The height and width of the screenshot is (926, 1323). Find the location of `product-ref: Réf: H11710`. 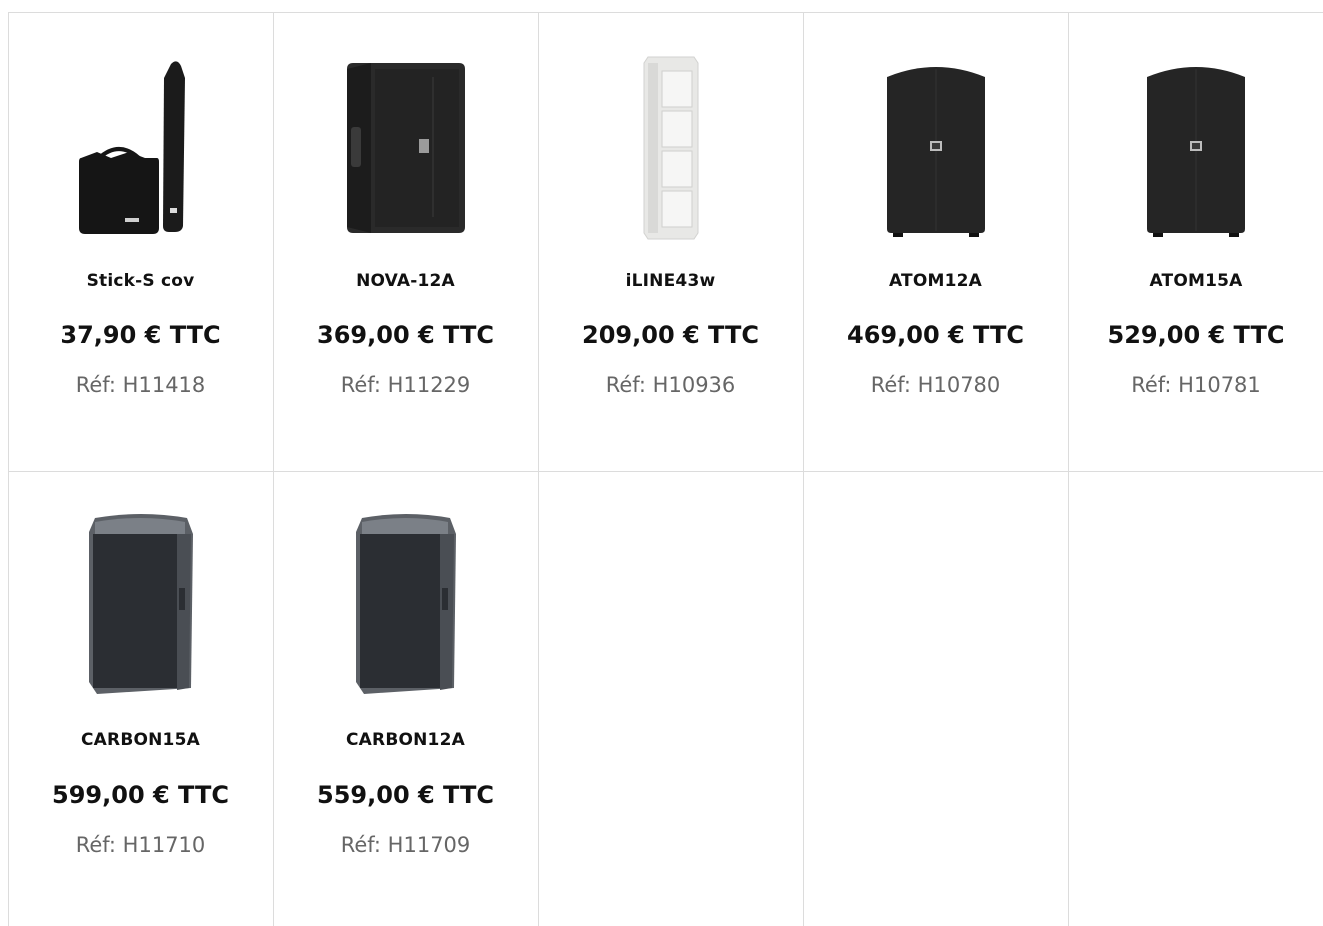

product-ref: Réf: H11710 is located at coordinates (140, 845).